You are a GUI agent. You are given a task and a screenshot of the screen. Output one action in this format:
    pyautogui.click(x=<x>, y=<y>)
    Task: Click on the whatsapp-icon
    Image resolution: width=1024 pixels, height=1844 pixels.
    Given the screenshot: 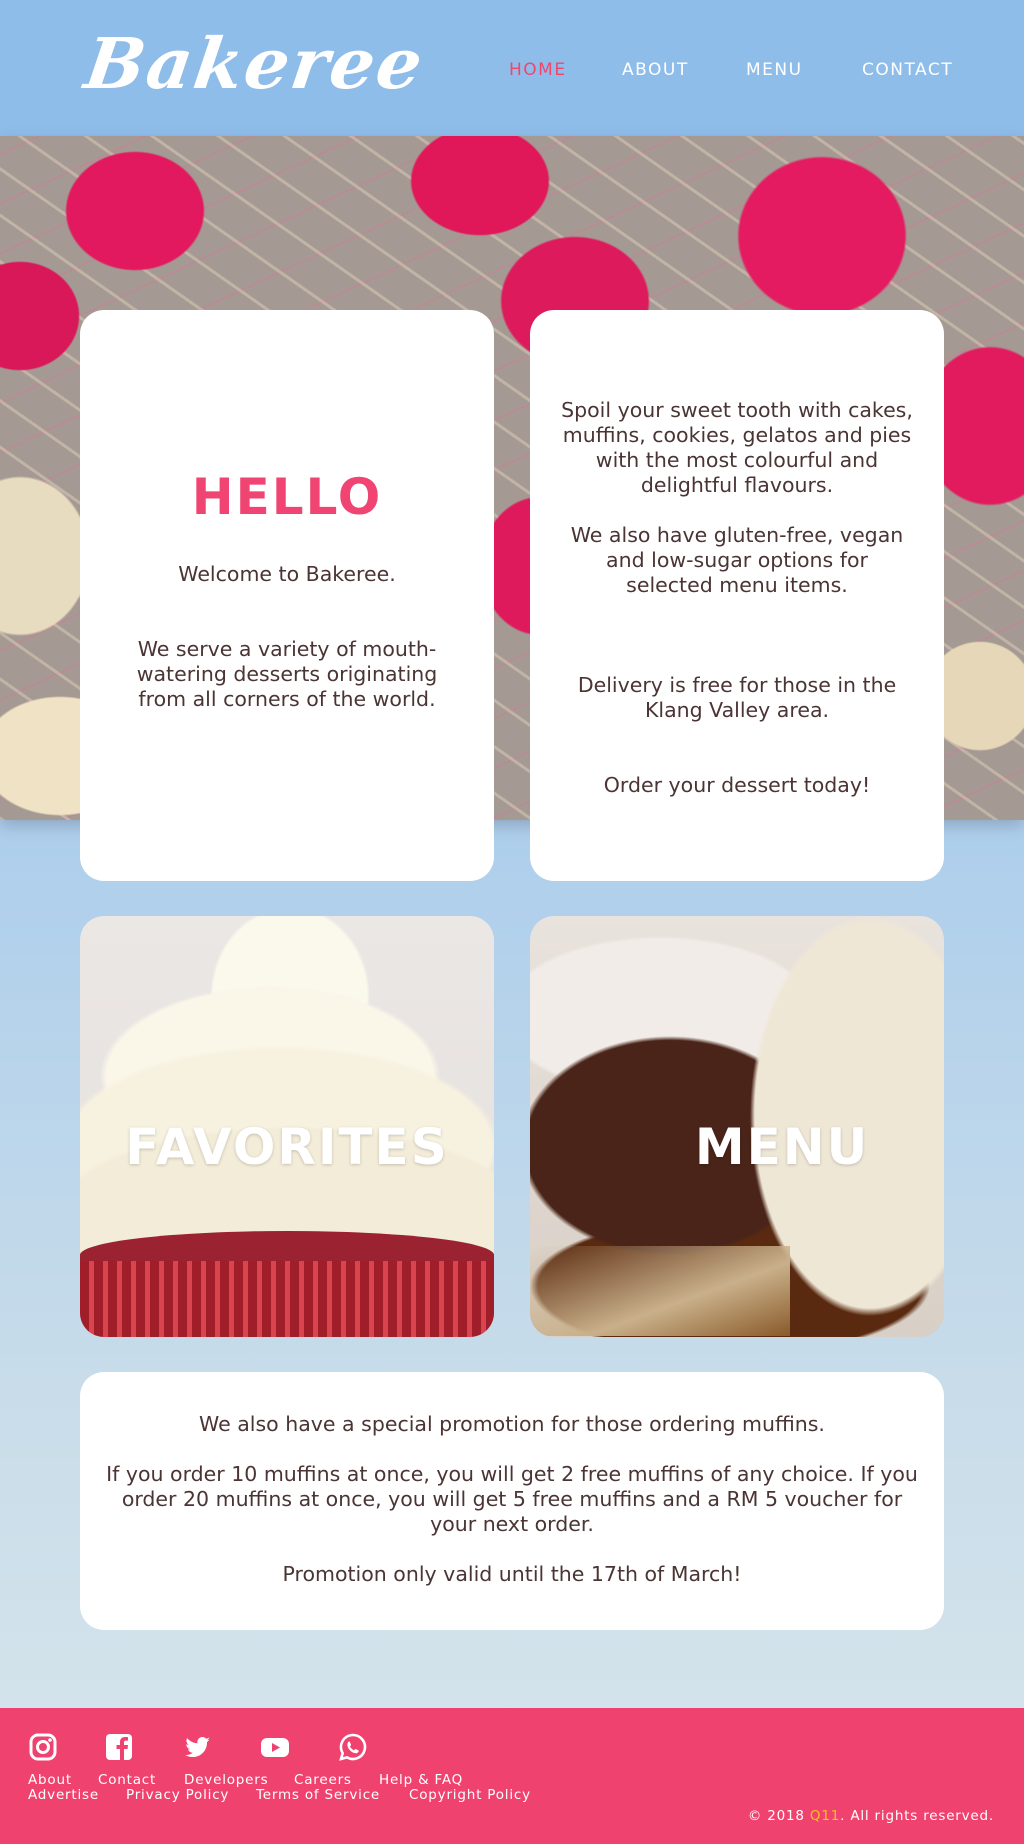 What is the action you would take?
    pyautogui.click(x=353, y=1747)
    